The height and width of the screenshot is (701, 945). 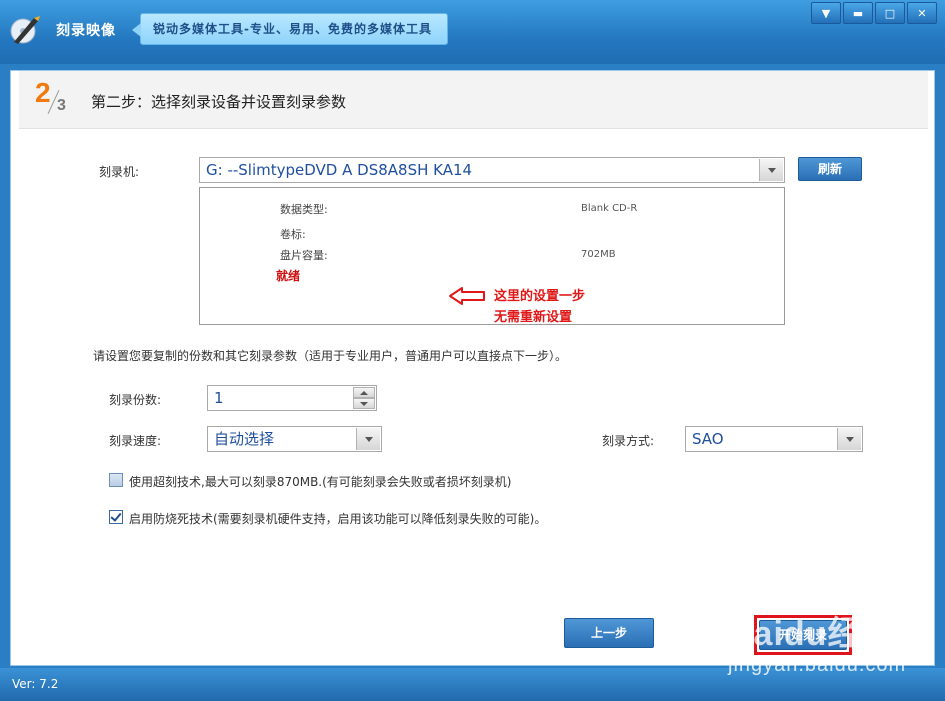 I want to click on start-highlight-box: 开始刻录, so click(x=803, y=635).